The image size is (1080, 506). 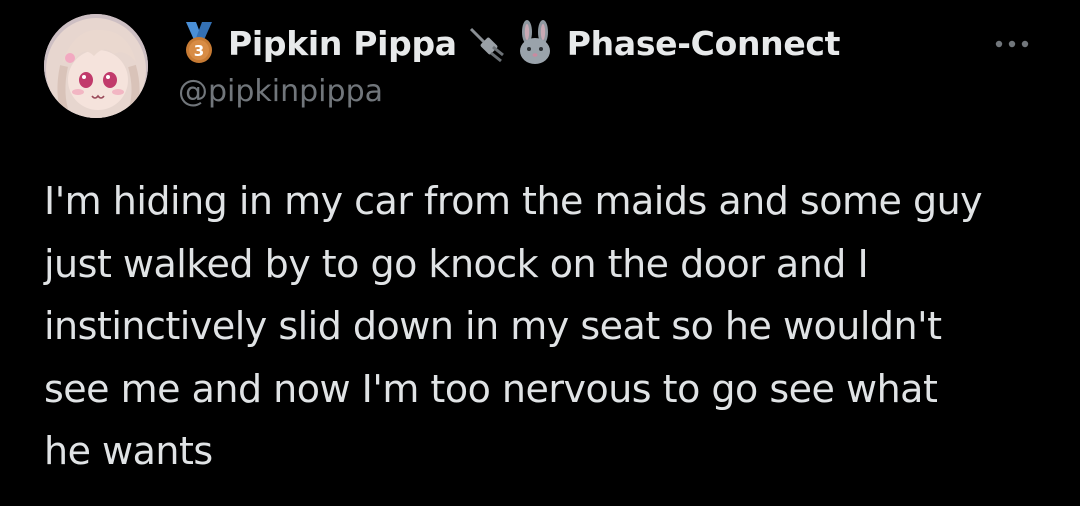 I want to click on svg-text: 3, so click(x=199, y=51).